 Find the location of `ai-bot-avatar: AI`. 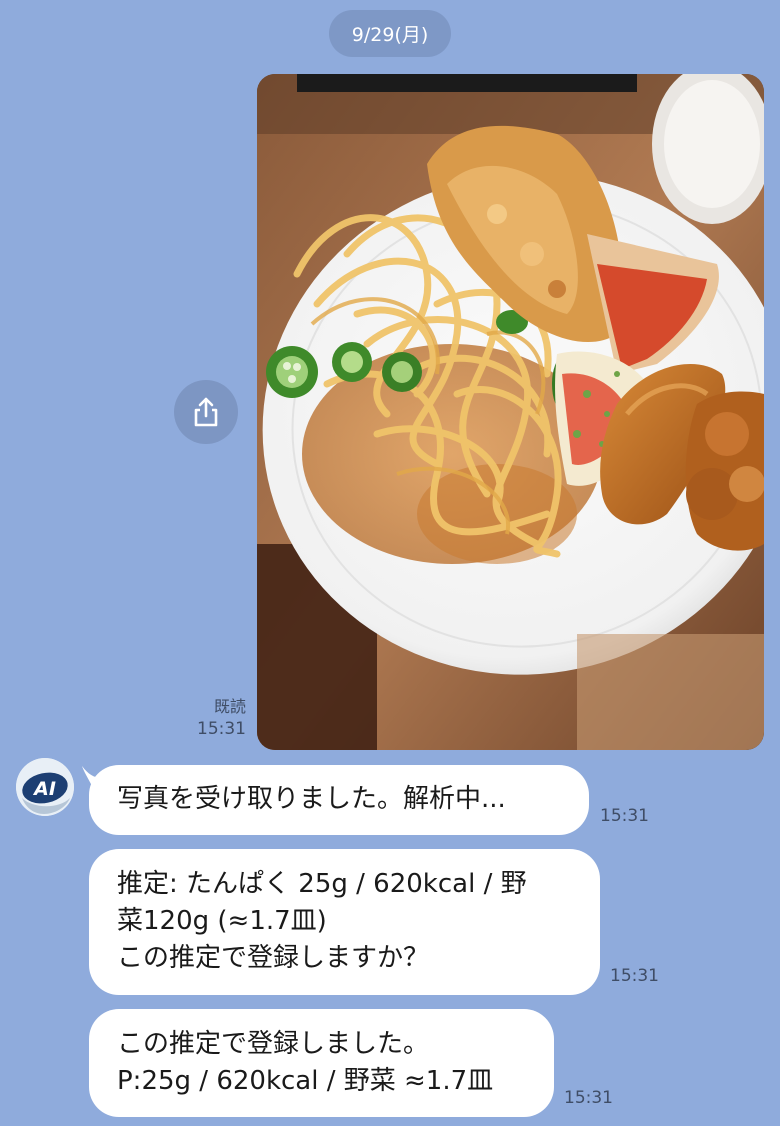

ai-bot-avatar: AI is located at coordinates (45, 787).